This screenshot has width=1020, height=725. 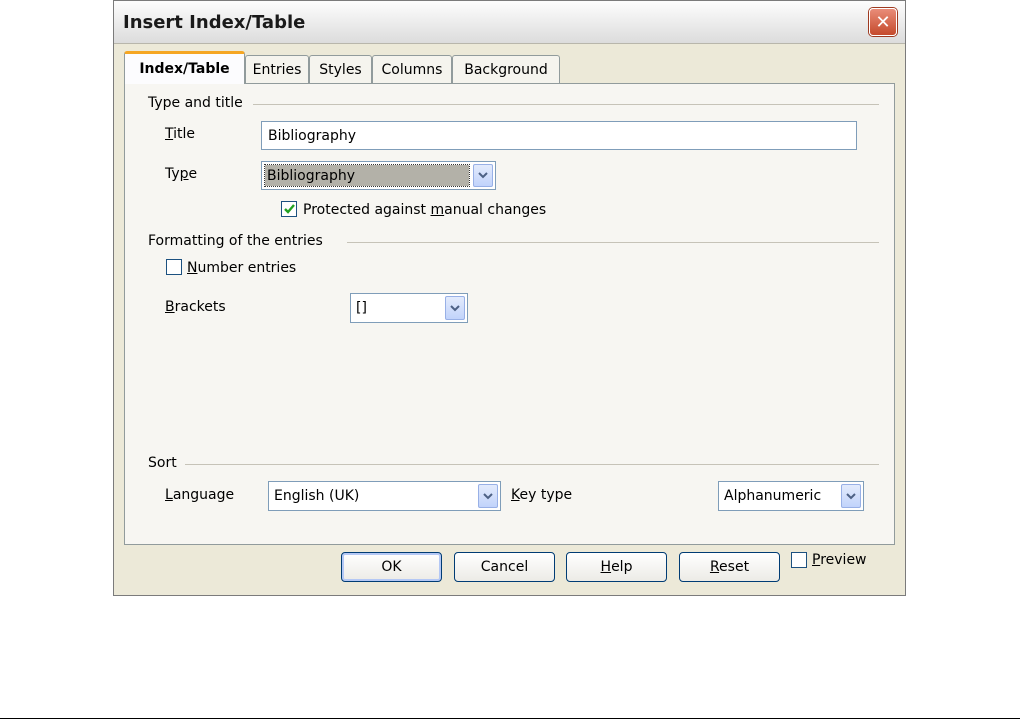 What do you see at coordinates (378, 175) in the screenshot?
I see `type-select: Bibliography` at bounding box center [378, 175].